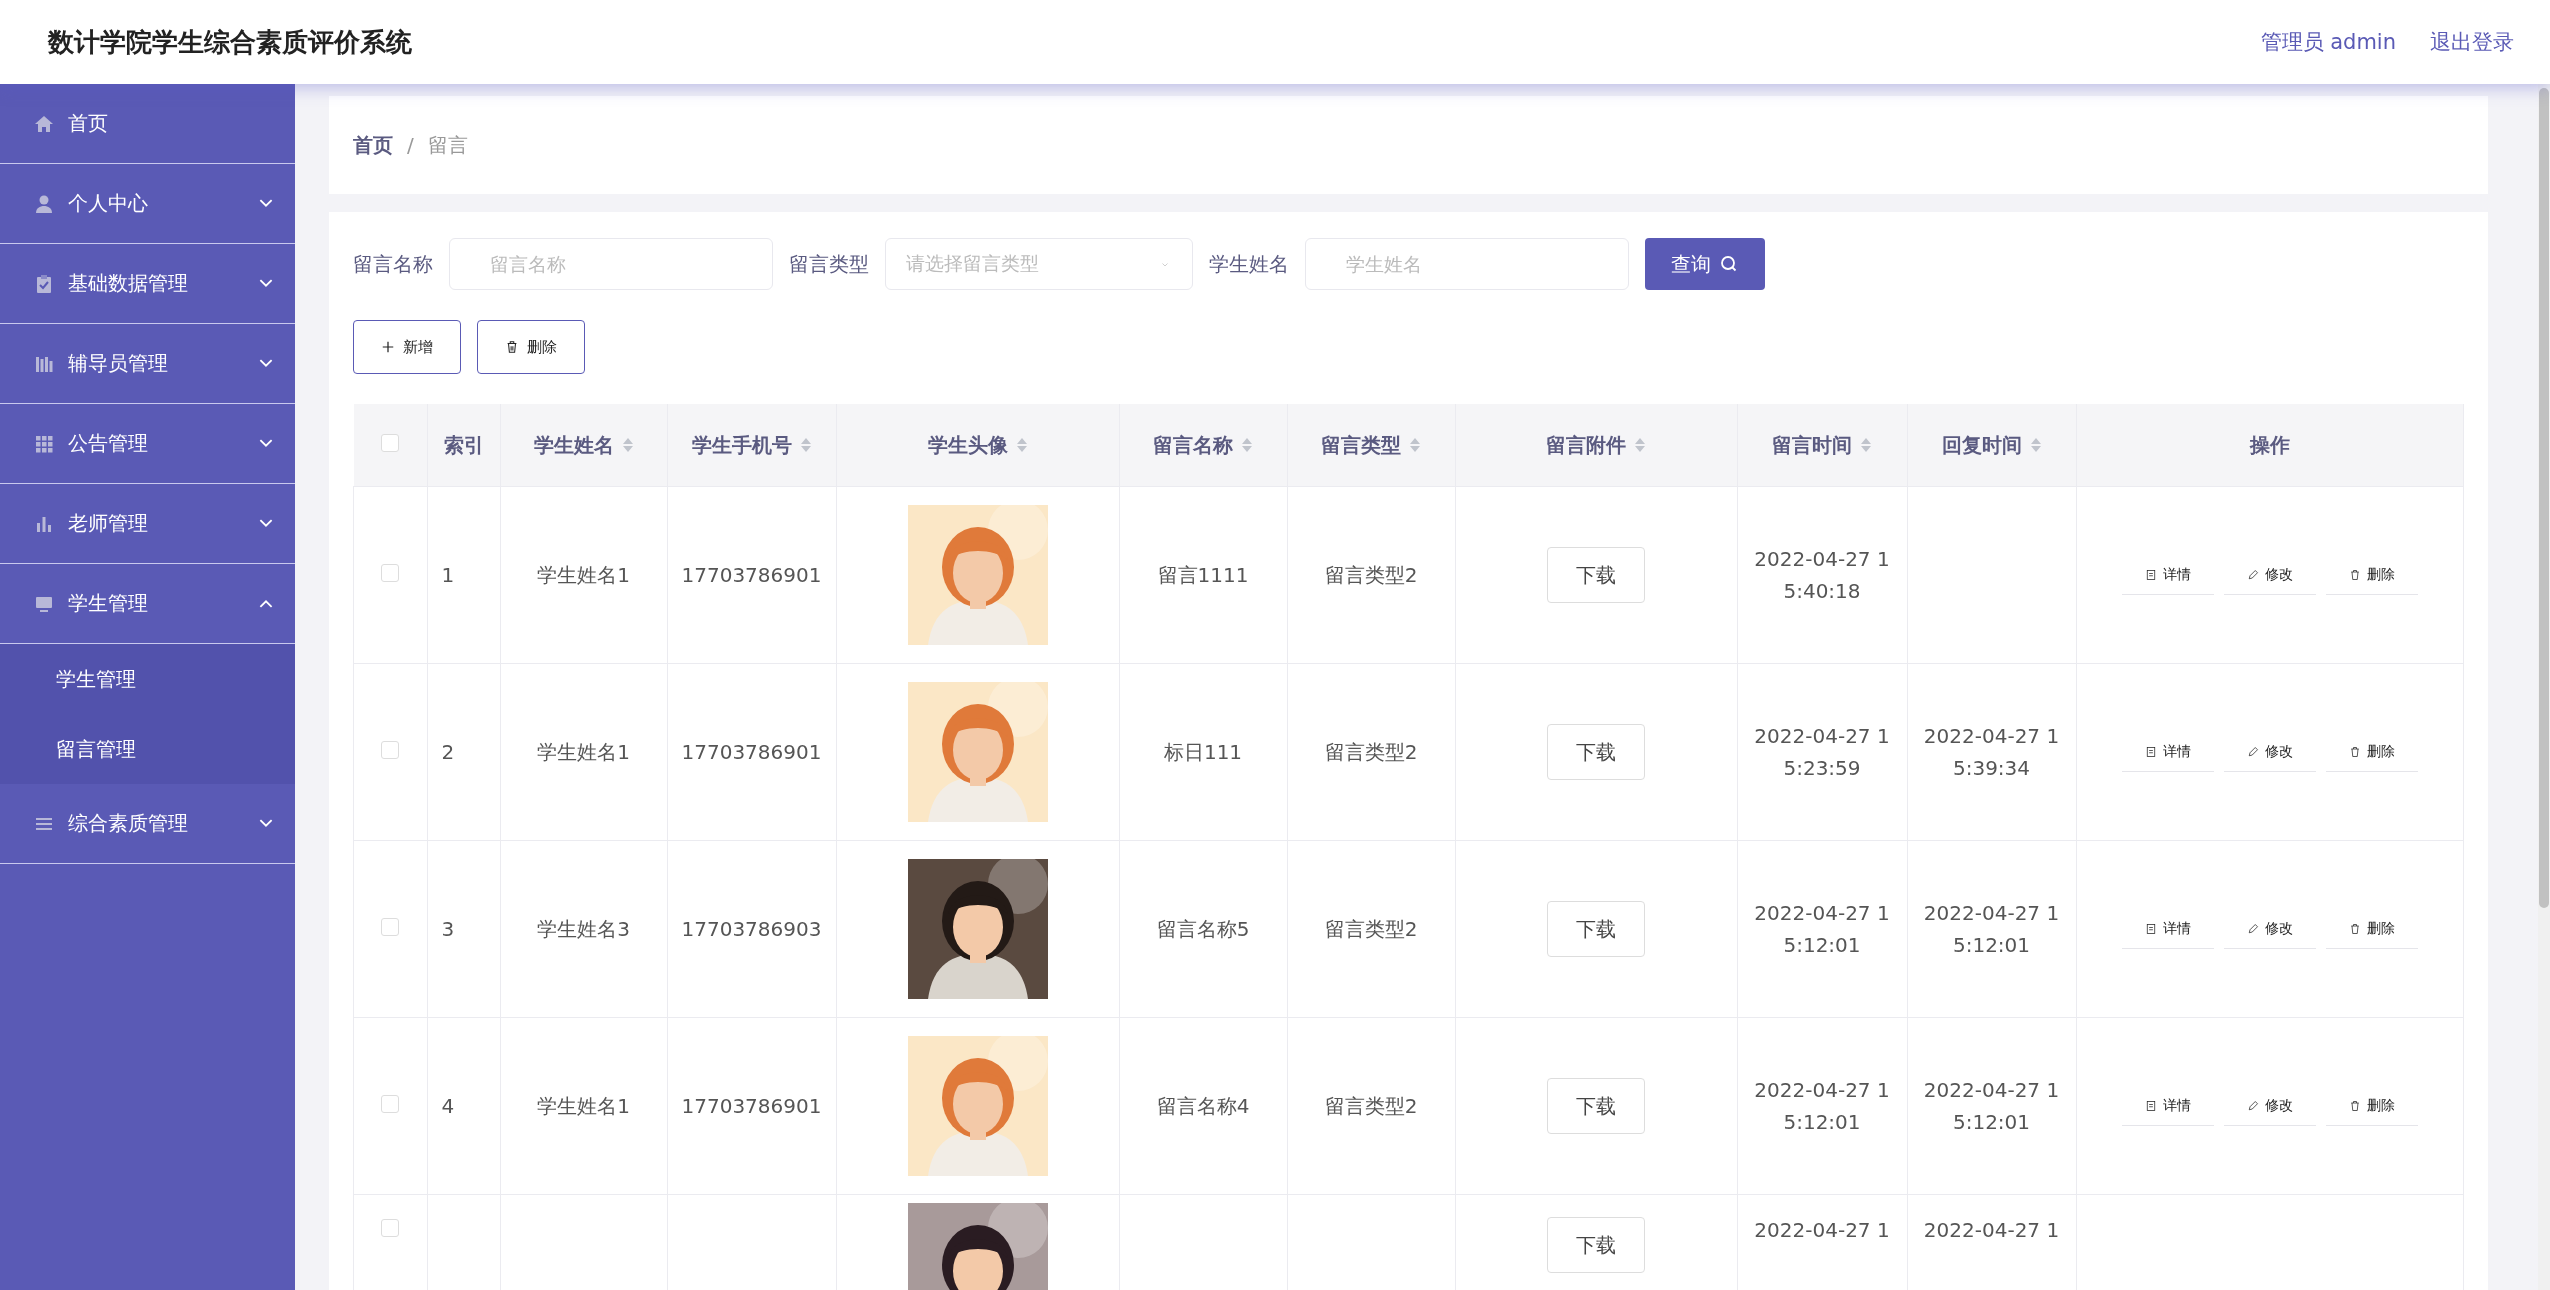 The width and height of the screenshot is (2550, 1290). Describe the element at coordinates (573, 445) in the screenshot. I see `column-header: 学生姓名` at that location.